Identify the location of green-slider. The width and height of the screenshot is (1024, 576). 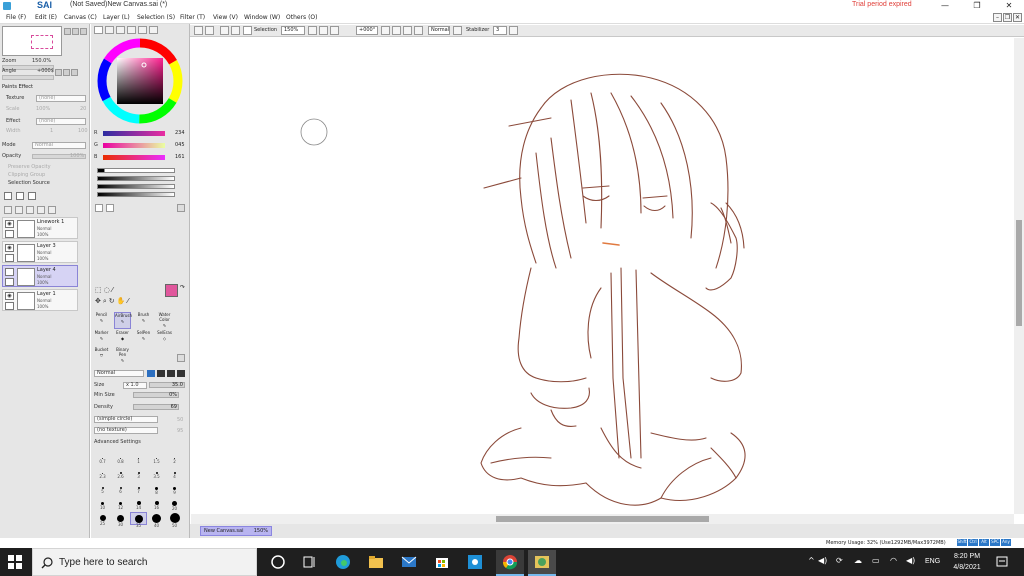
(134, 145).